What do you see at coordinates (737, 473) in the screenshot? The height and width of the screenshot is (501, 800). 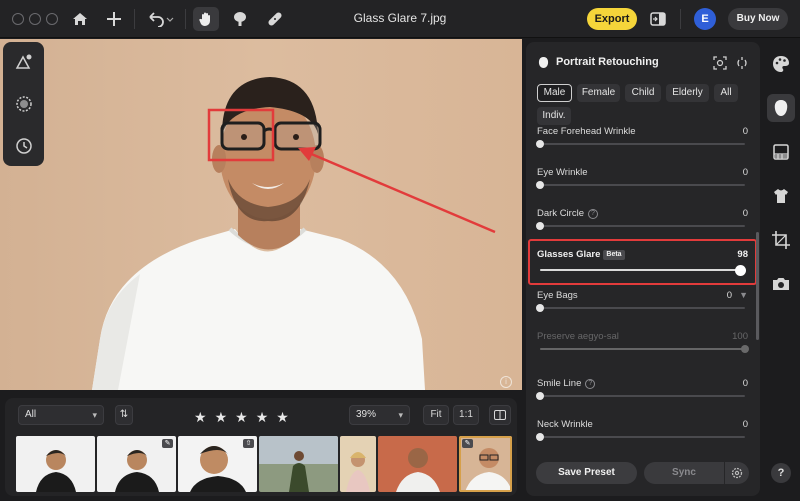 I see `sync-settings-button` at bounding box center [737, 473].